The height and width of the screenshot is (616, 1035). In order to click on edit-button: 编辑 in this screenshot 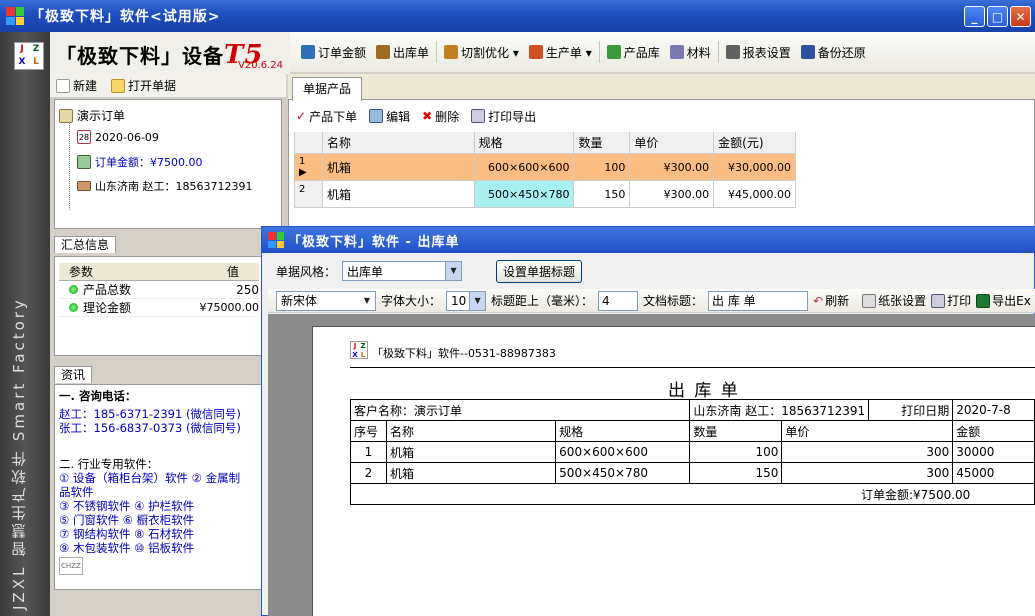, I will do `click(389, 116)`.